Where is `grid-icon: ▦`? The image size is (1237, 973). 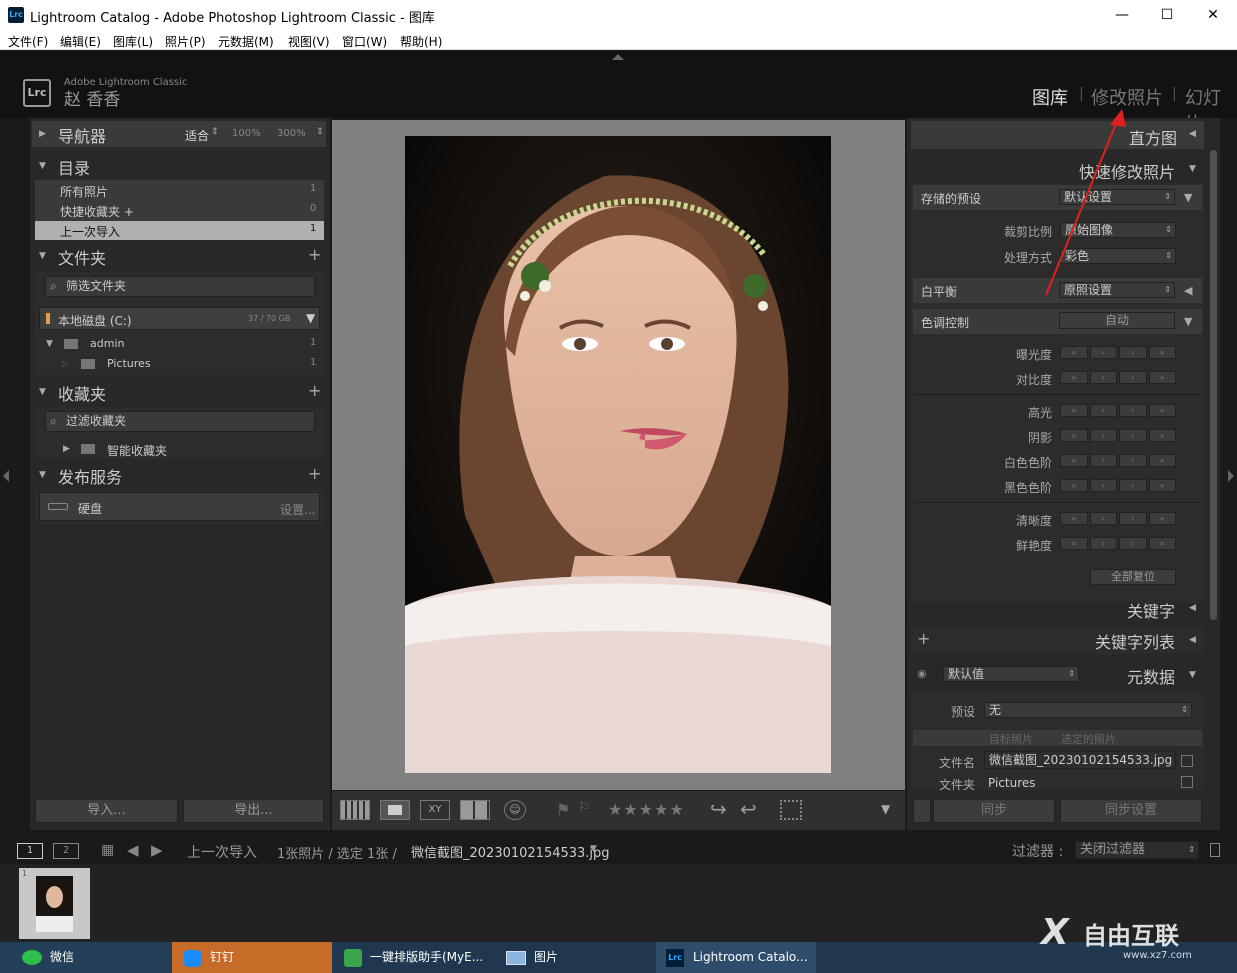
grid-icon: ▦ is located at coordinates (107, 850).